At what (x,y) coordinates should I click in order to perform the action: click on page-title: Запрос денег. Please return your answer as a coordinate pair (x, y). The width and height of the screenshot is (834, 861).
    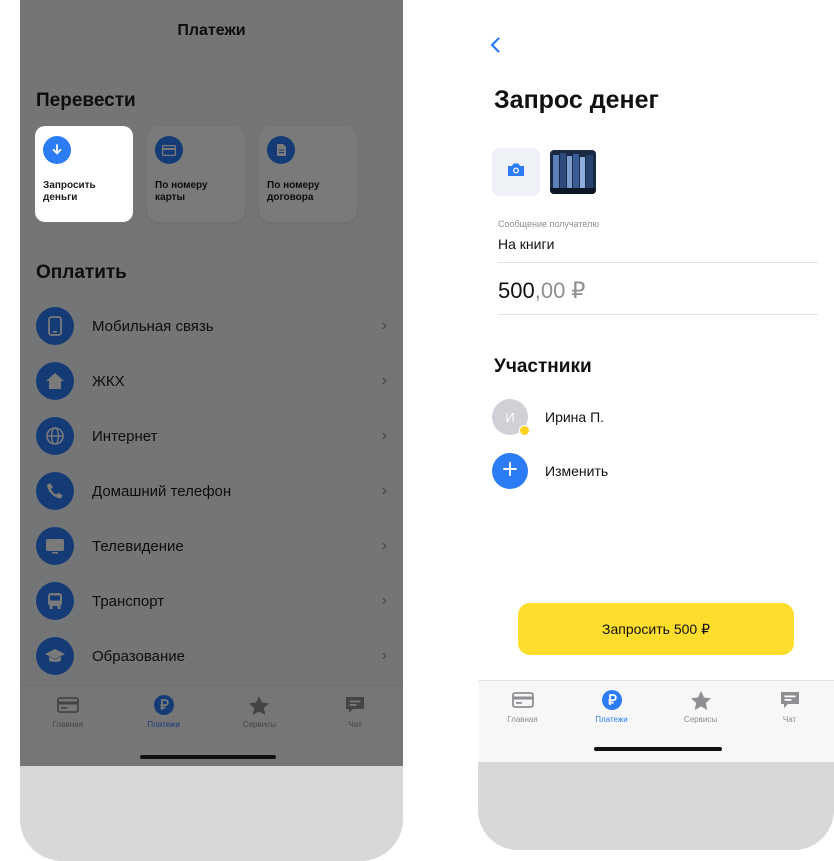
    Looking at the image, I should click on (576, 100).